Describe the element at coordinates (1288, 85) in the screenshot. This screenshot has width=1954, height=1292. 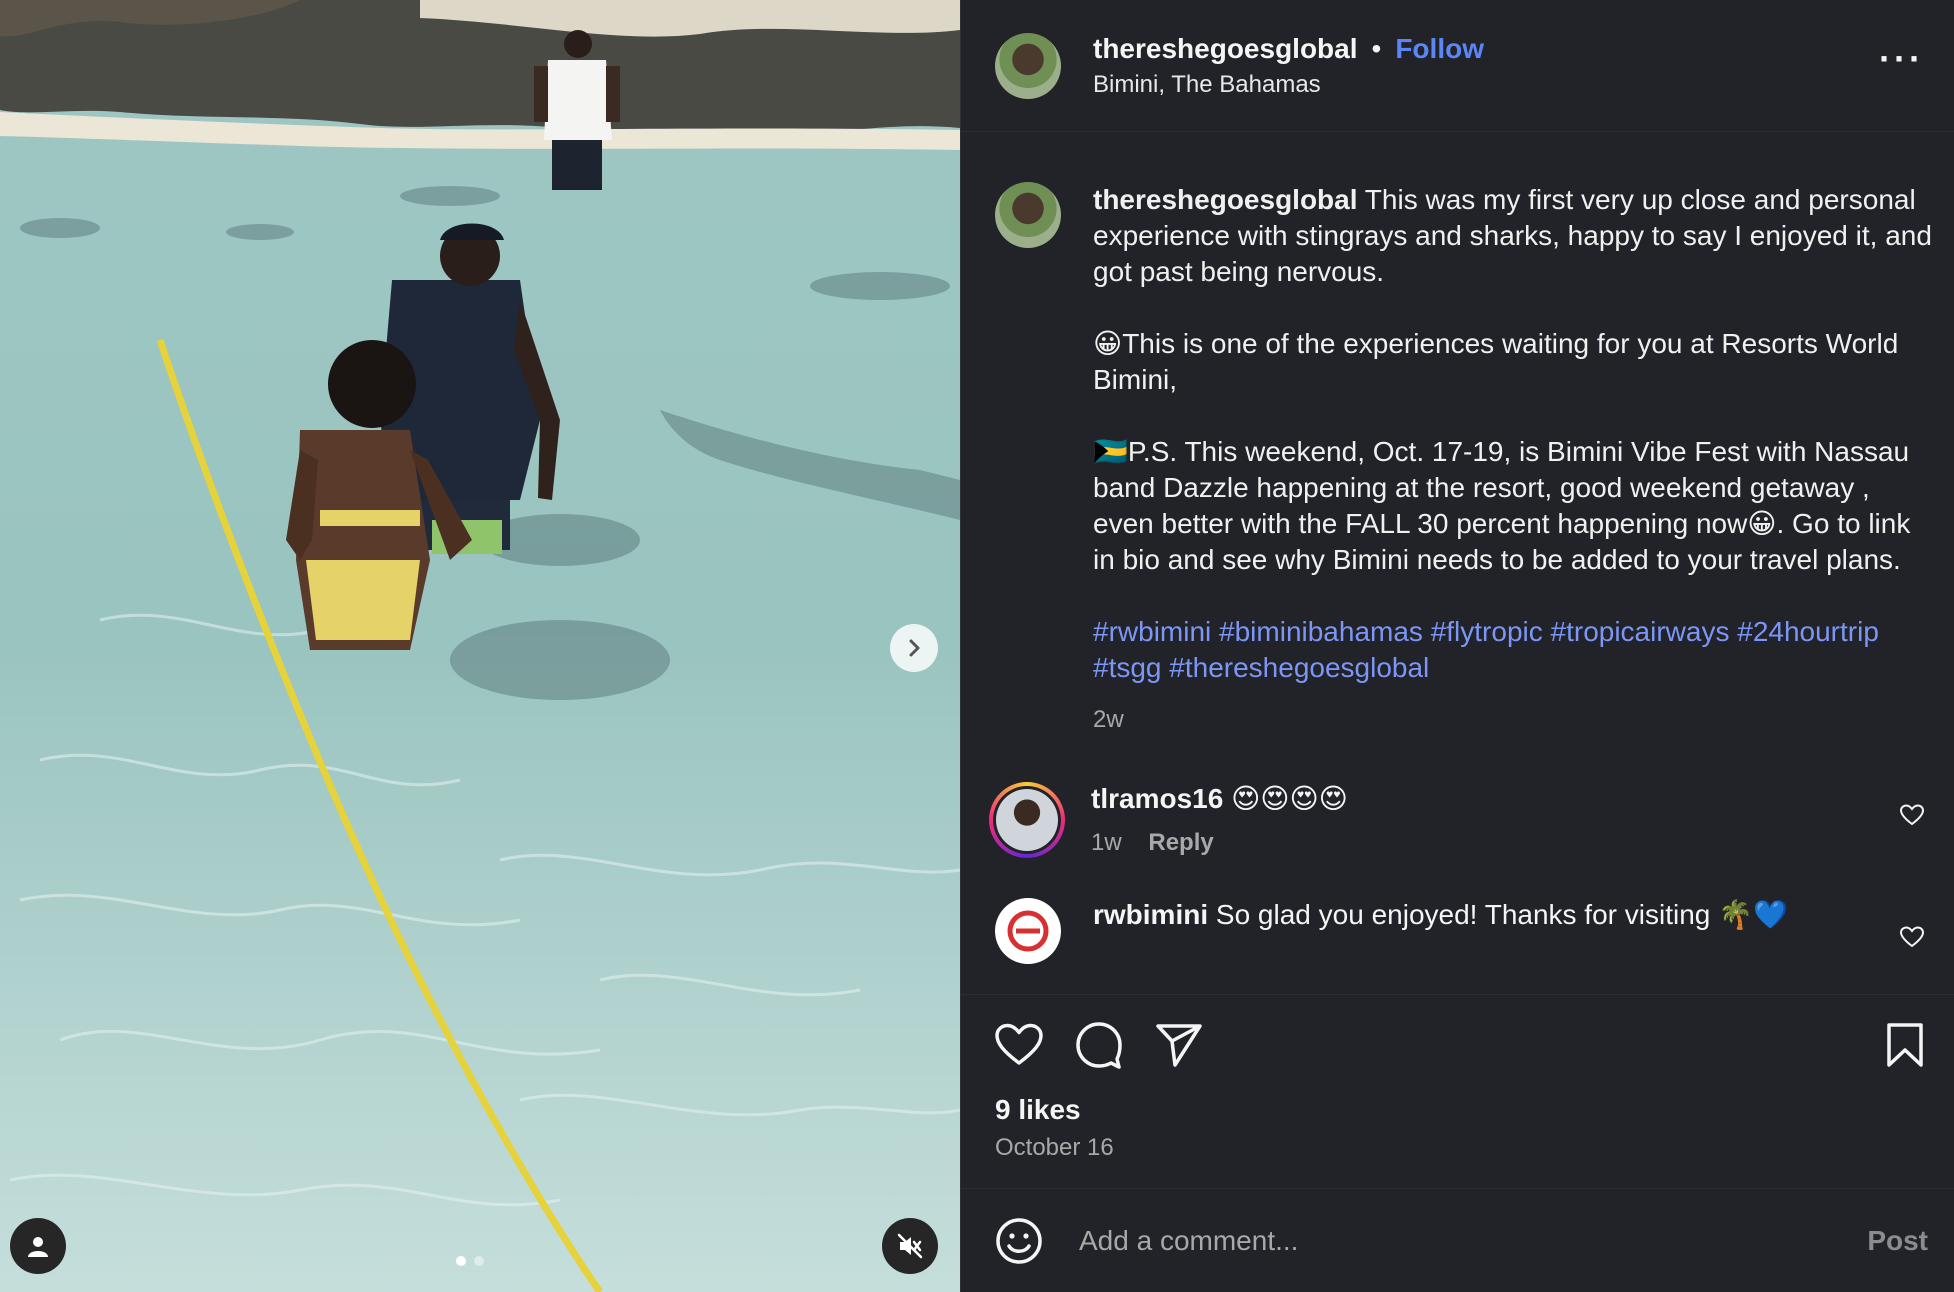
I see `post-location: Bimini, The Bahamas` at that location.